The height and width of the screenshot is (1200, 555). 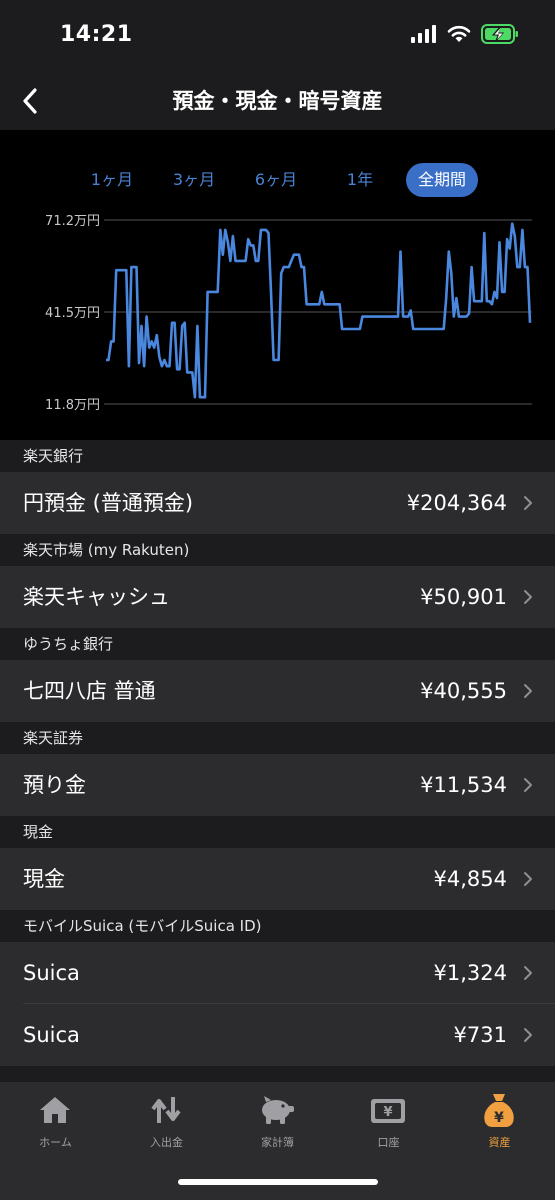 What do you see at coordinates (72, 313) in the screenshot?
I see `y-tick-label: 41.5万円` at bounding box center [72, 313].